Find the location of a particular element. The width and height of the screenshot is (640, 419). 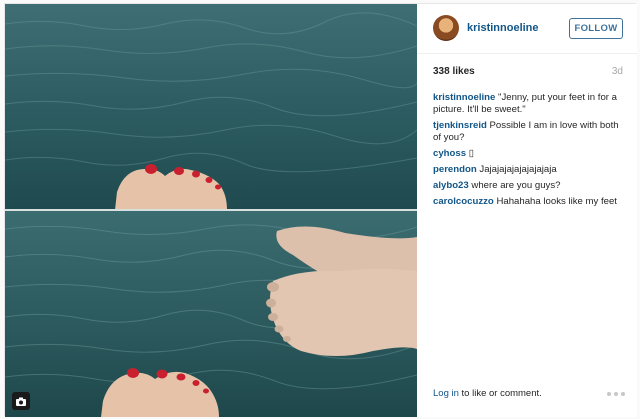

comment-username: alybo23 is located at coordinates (451, 185).